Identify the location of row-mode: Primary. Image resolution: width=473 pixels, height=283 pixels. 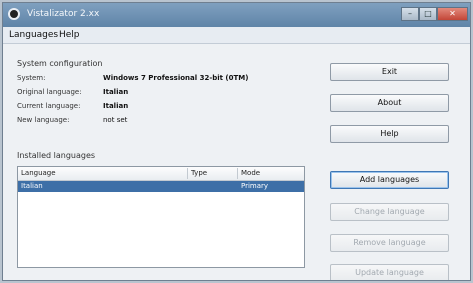
(255, 186).